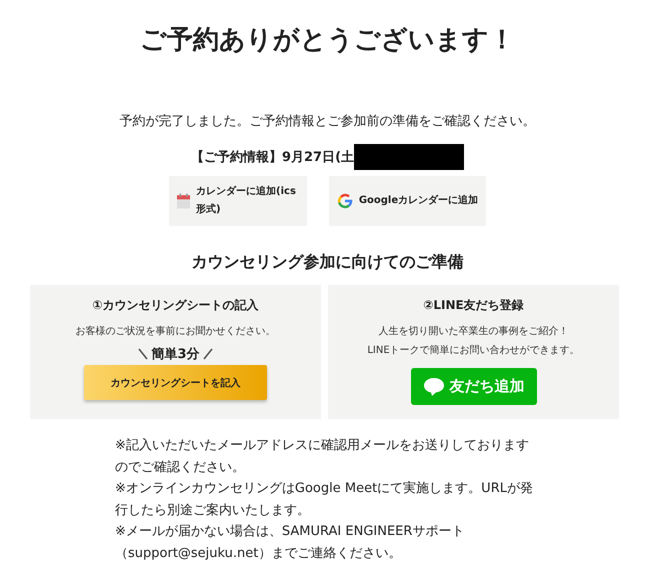 Image resolution: width=655 pixels, height=572 pixels. What do you see at coordinates (175, 305) in the screenshot?
I see `card-title: ①カウンセリングシートの記入` at bounding box center [175, 305].